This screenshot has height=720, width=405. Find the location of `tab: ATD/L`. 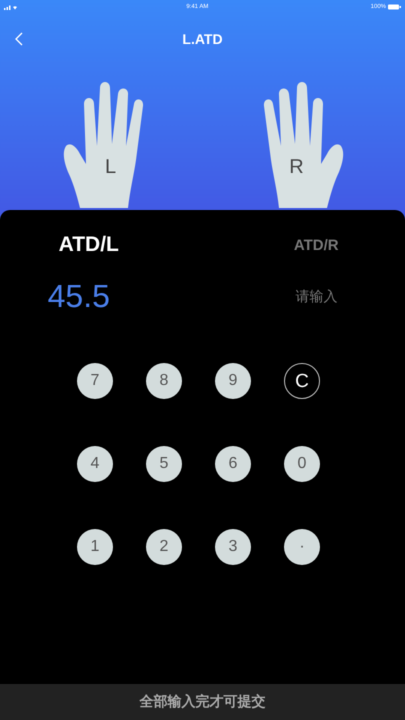

tab: ATD/L is located at coordinates (88, 245).